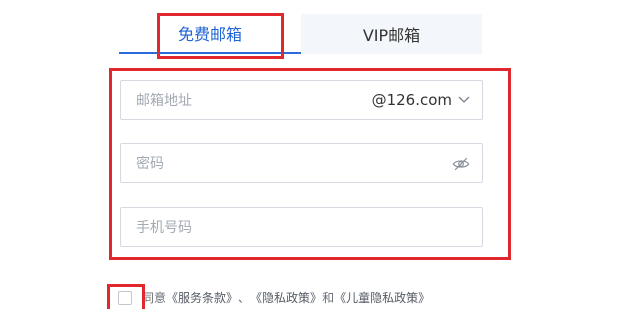 This screenshot has height=309, width=620. I want to click on phone-number-field: 手机号码, so click(301, 227).